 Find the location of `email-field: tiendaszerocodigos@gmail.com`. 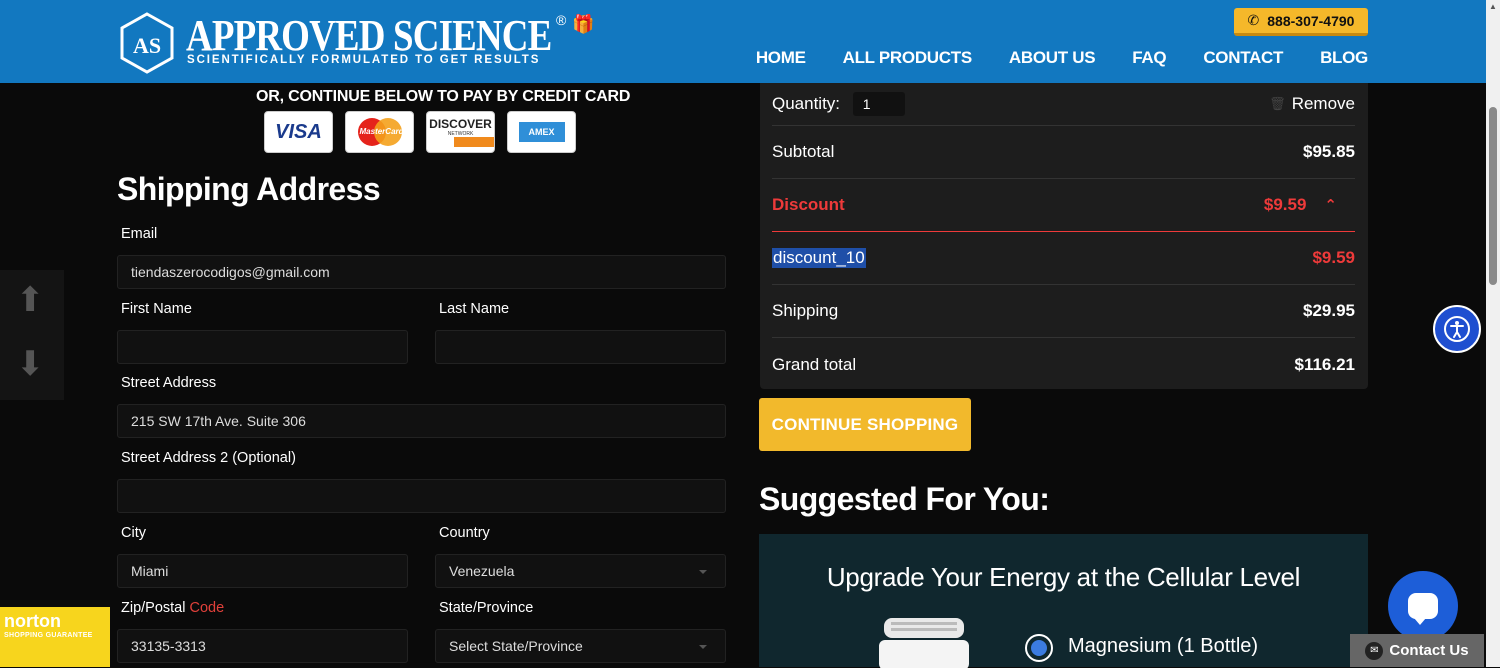

email-field: tiendaszerocodigos@gmail.com is located at coordinates (421, 272).